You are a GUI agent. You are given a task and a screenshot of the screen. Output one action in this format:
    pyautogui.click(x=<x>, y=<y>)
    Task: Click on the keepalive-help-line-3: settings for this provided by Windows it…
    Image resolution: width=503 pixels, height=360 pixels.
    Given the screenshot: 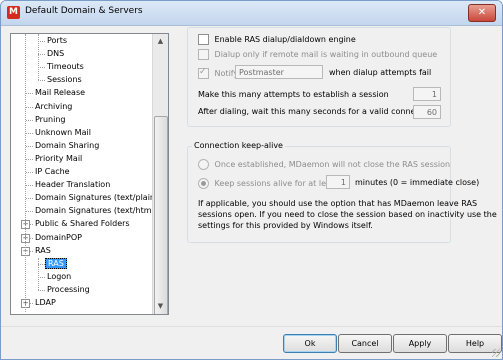 What is the action you would take?
    pyautogui.click(x=285, y=225)
    